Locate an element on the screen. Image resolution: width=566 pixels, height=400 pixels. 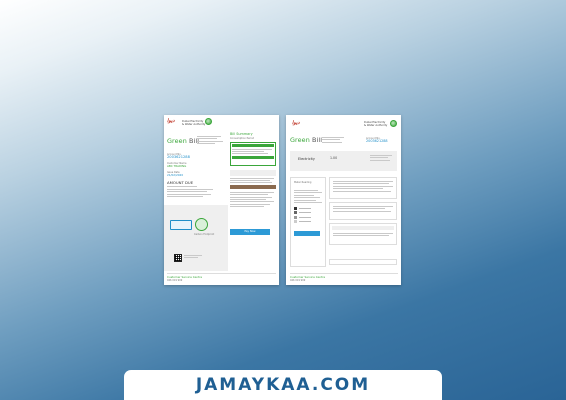
account-block: Account No. 2003621288 is located at coordinates (377, 140).